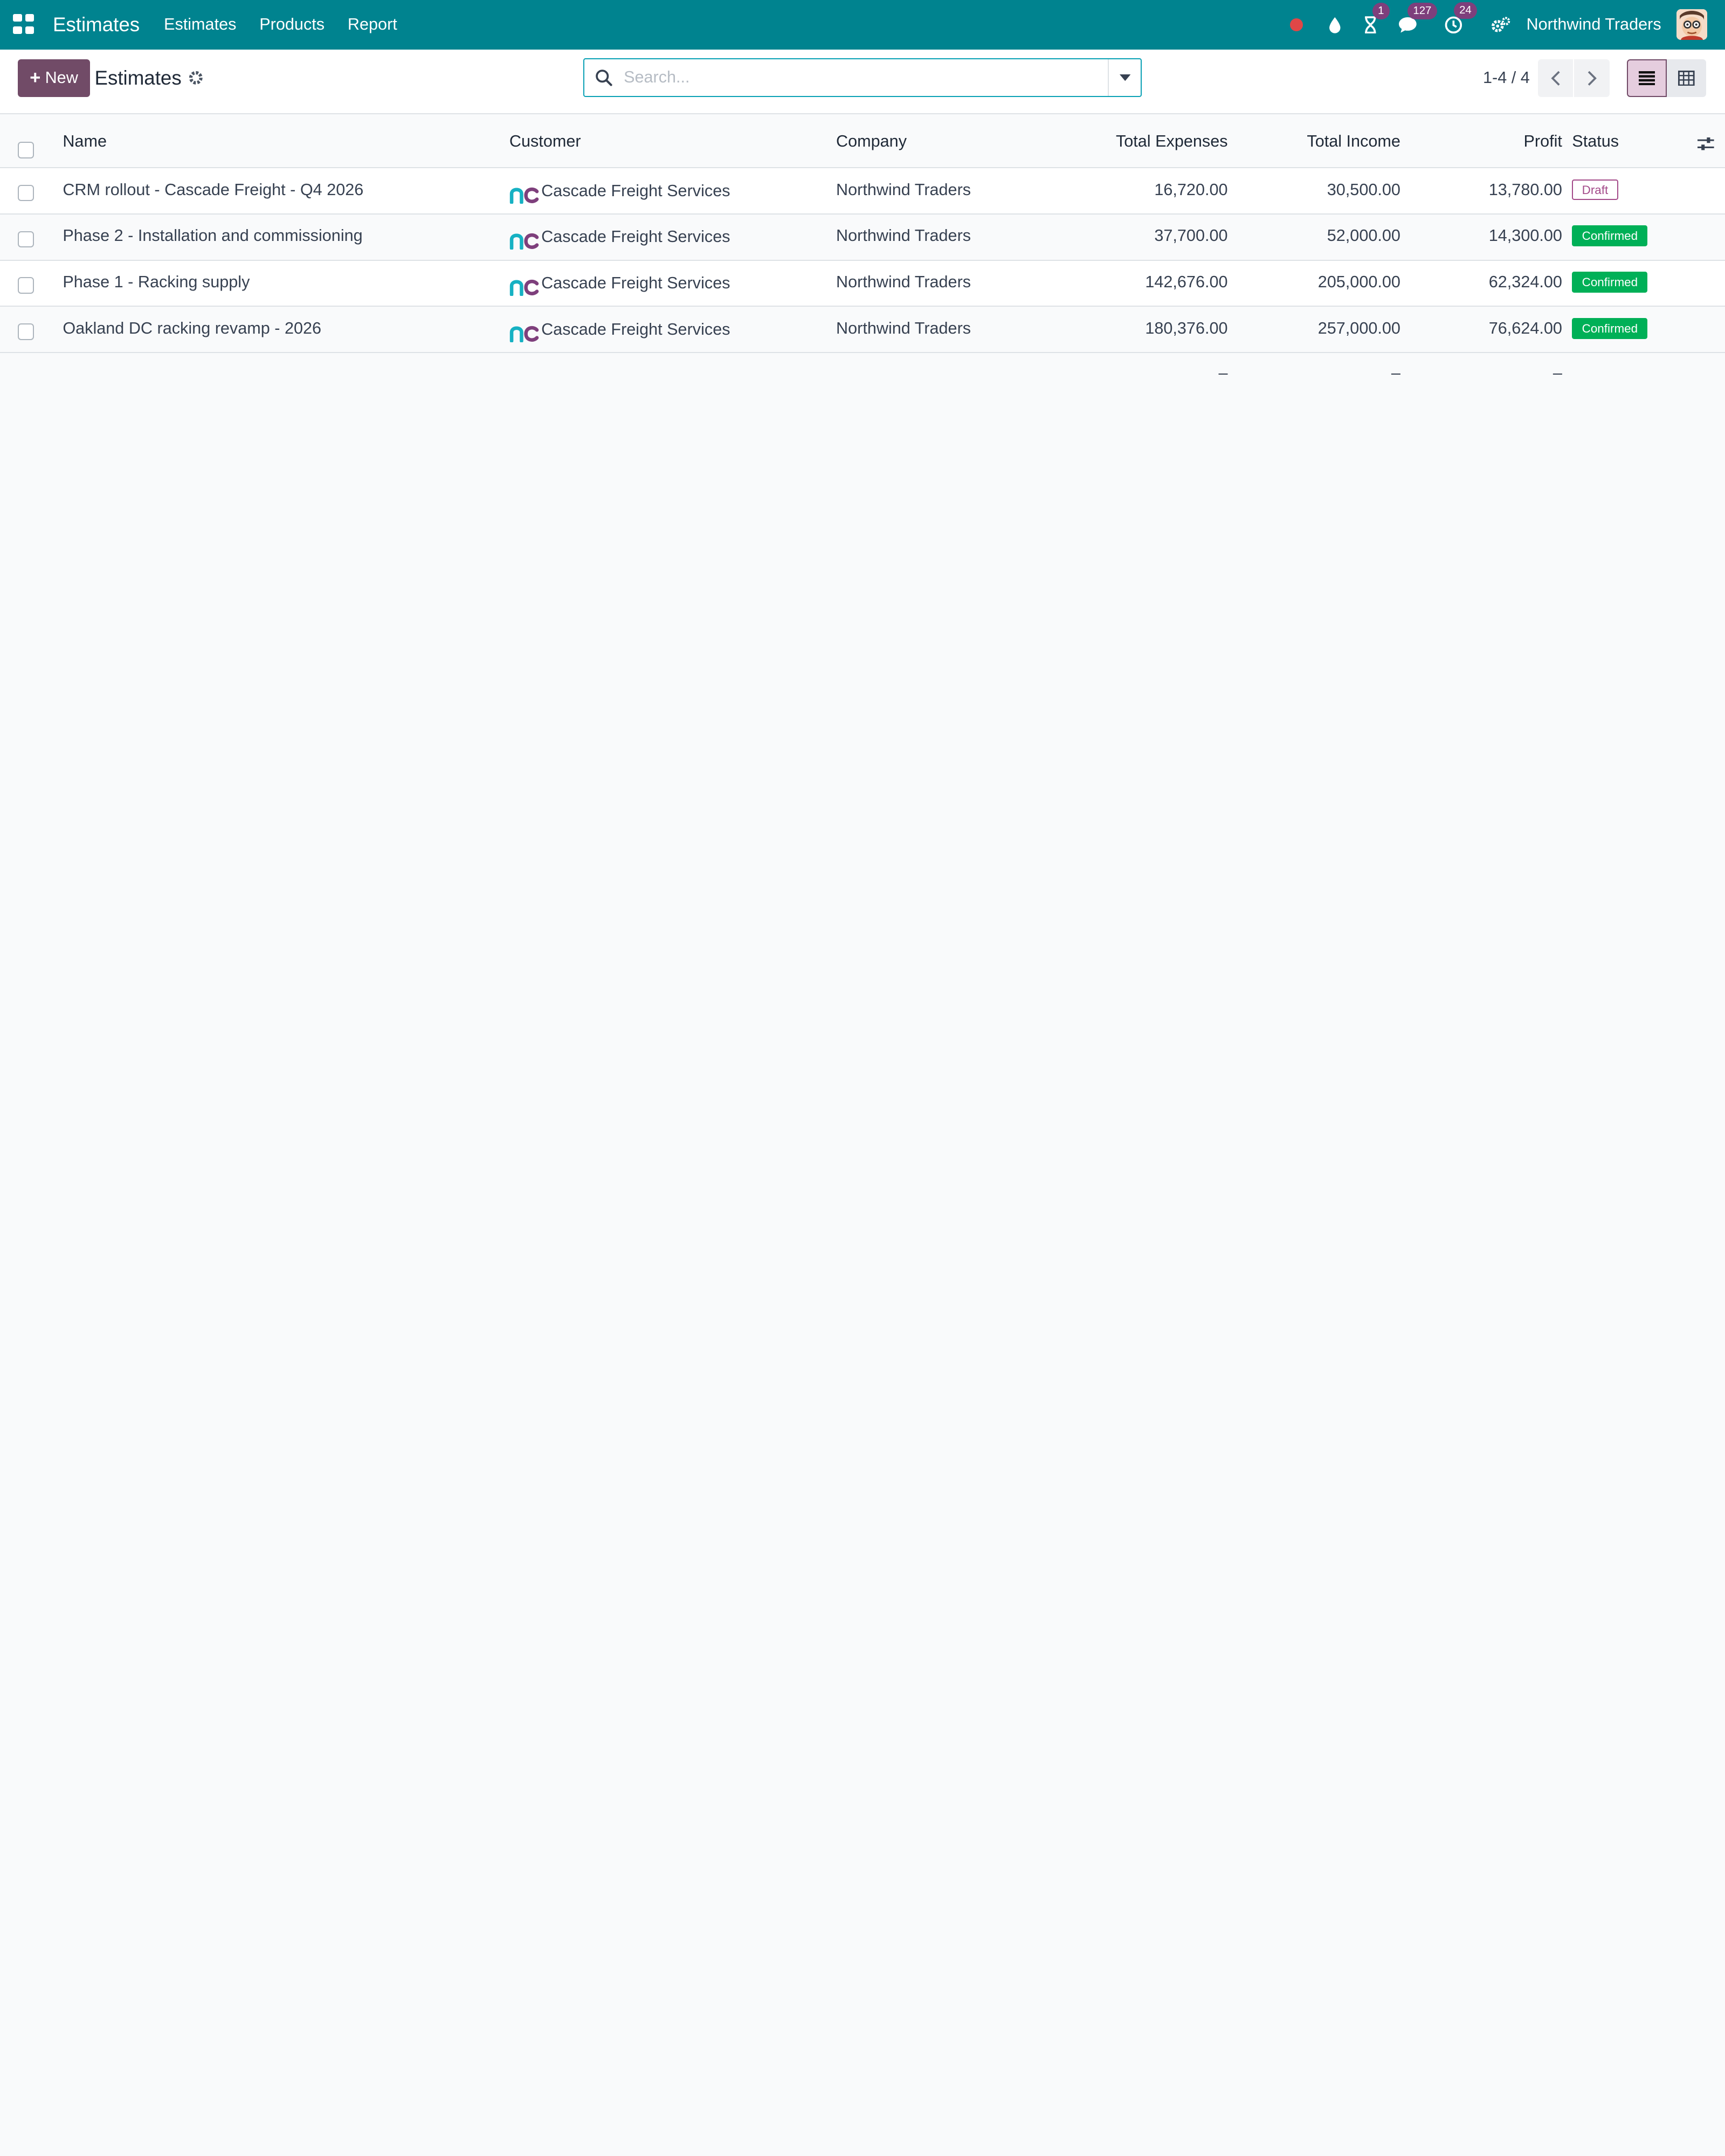  What do you see at coordinates (35, 77) in the screenshot?
I see `plus-icon: +` at bounding box center [35, 77].